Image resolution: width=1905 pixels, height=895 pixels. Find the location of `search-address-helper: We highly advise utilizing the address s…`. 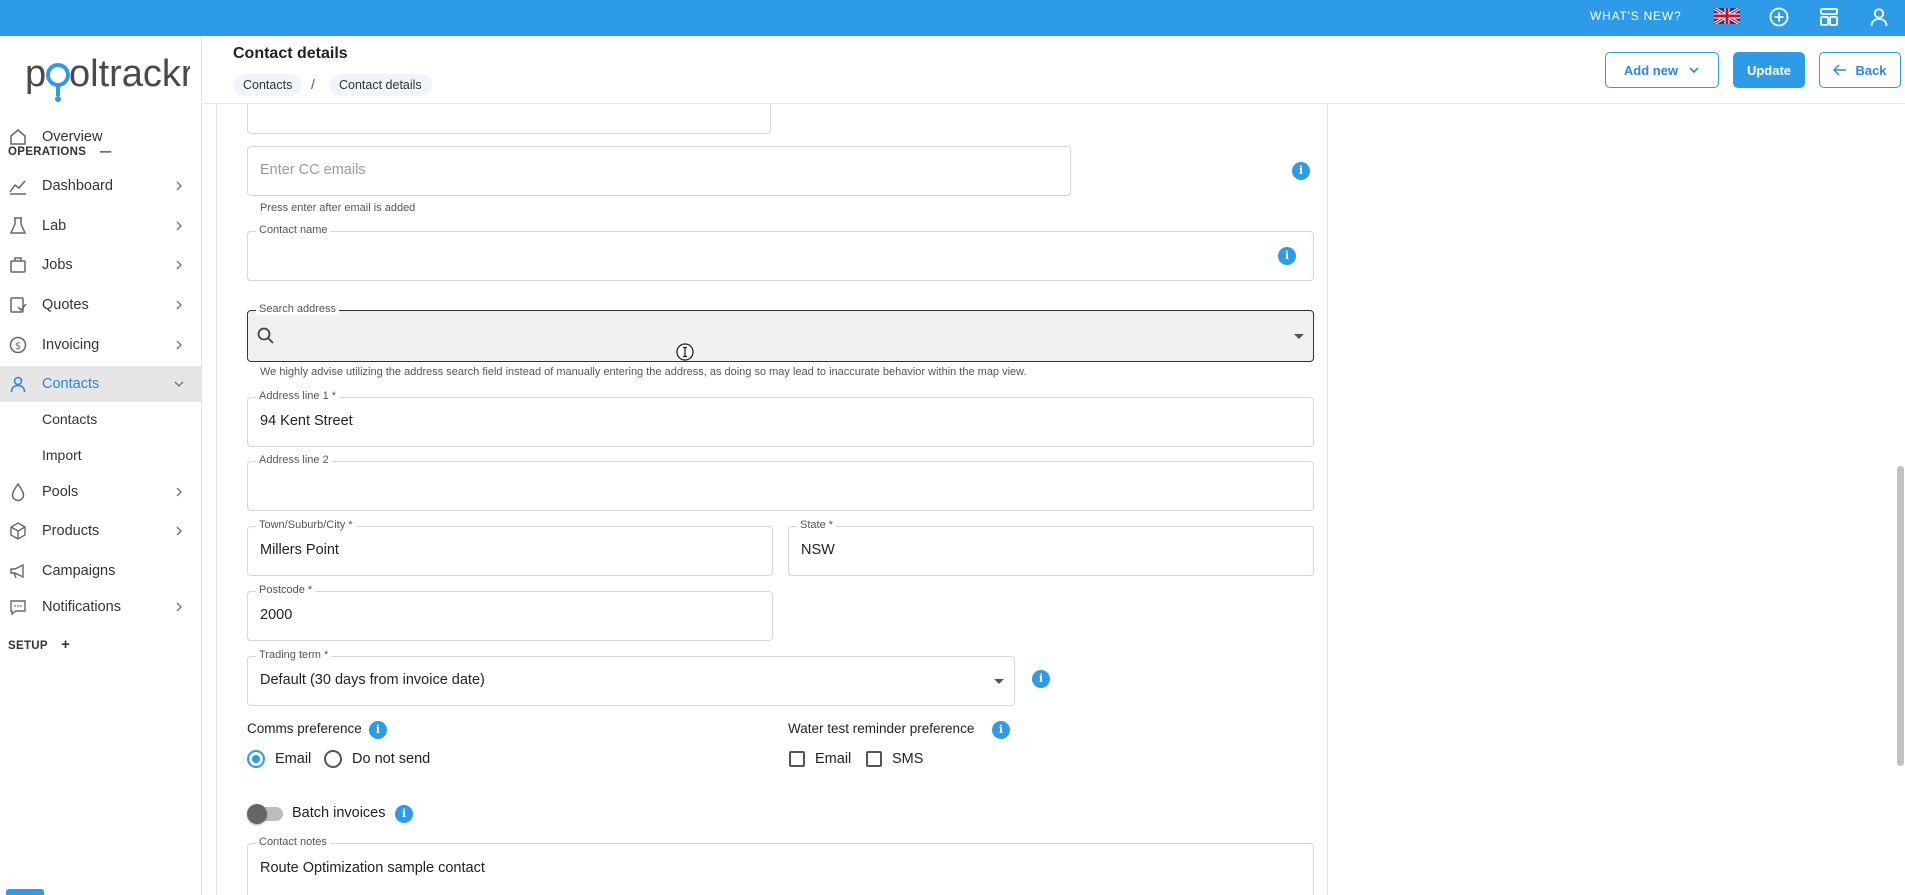

search-address-helper: We highly advise utilizing the address s… is located at coordinates (643, 372).